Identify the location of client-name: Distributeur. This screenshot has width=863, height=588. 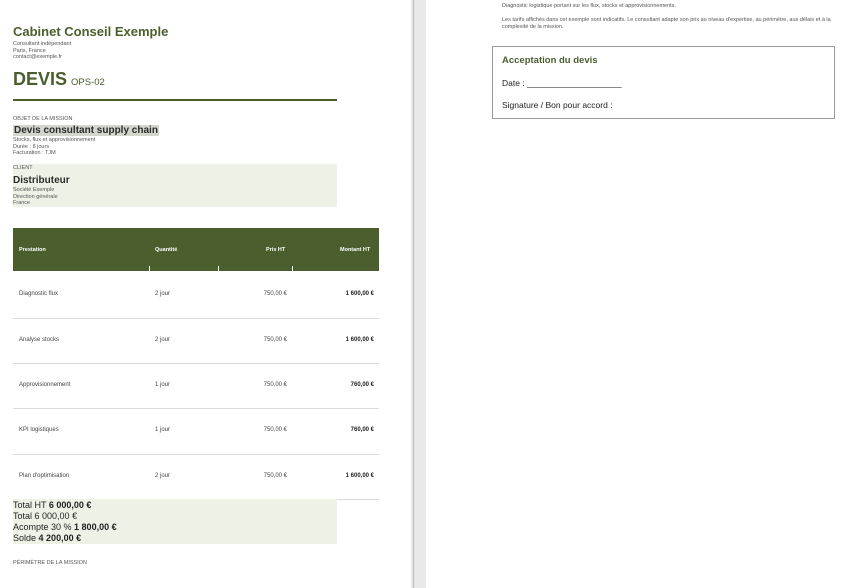
(41, 180).